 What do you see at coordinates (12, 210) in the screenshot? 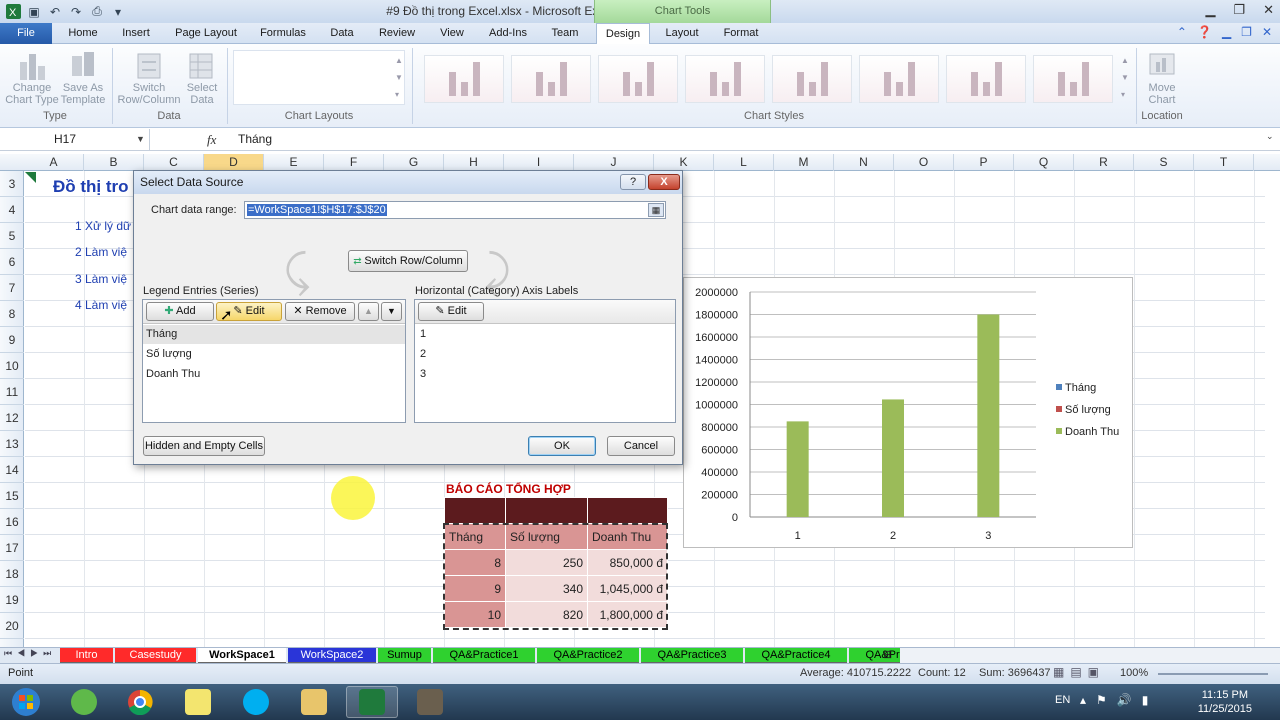
I see `row-header-4: 4` at bounding box center [12, 210].